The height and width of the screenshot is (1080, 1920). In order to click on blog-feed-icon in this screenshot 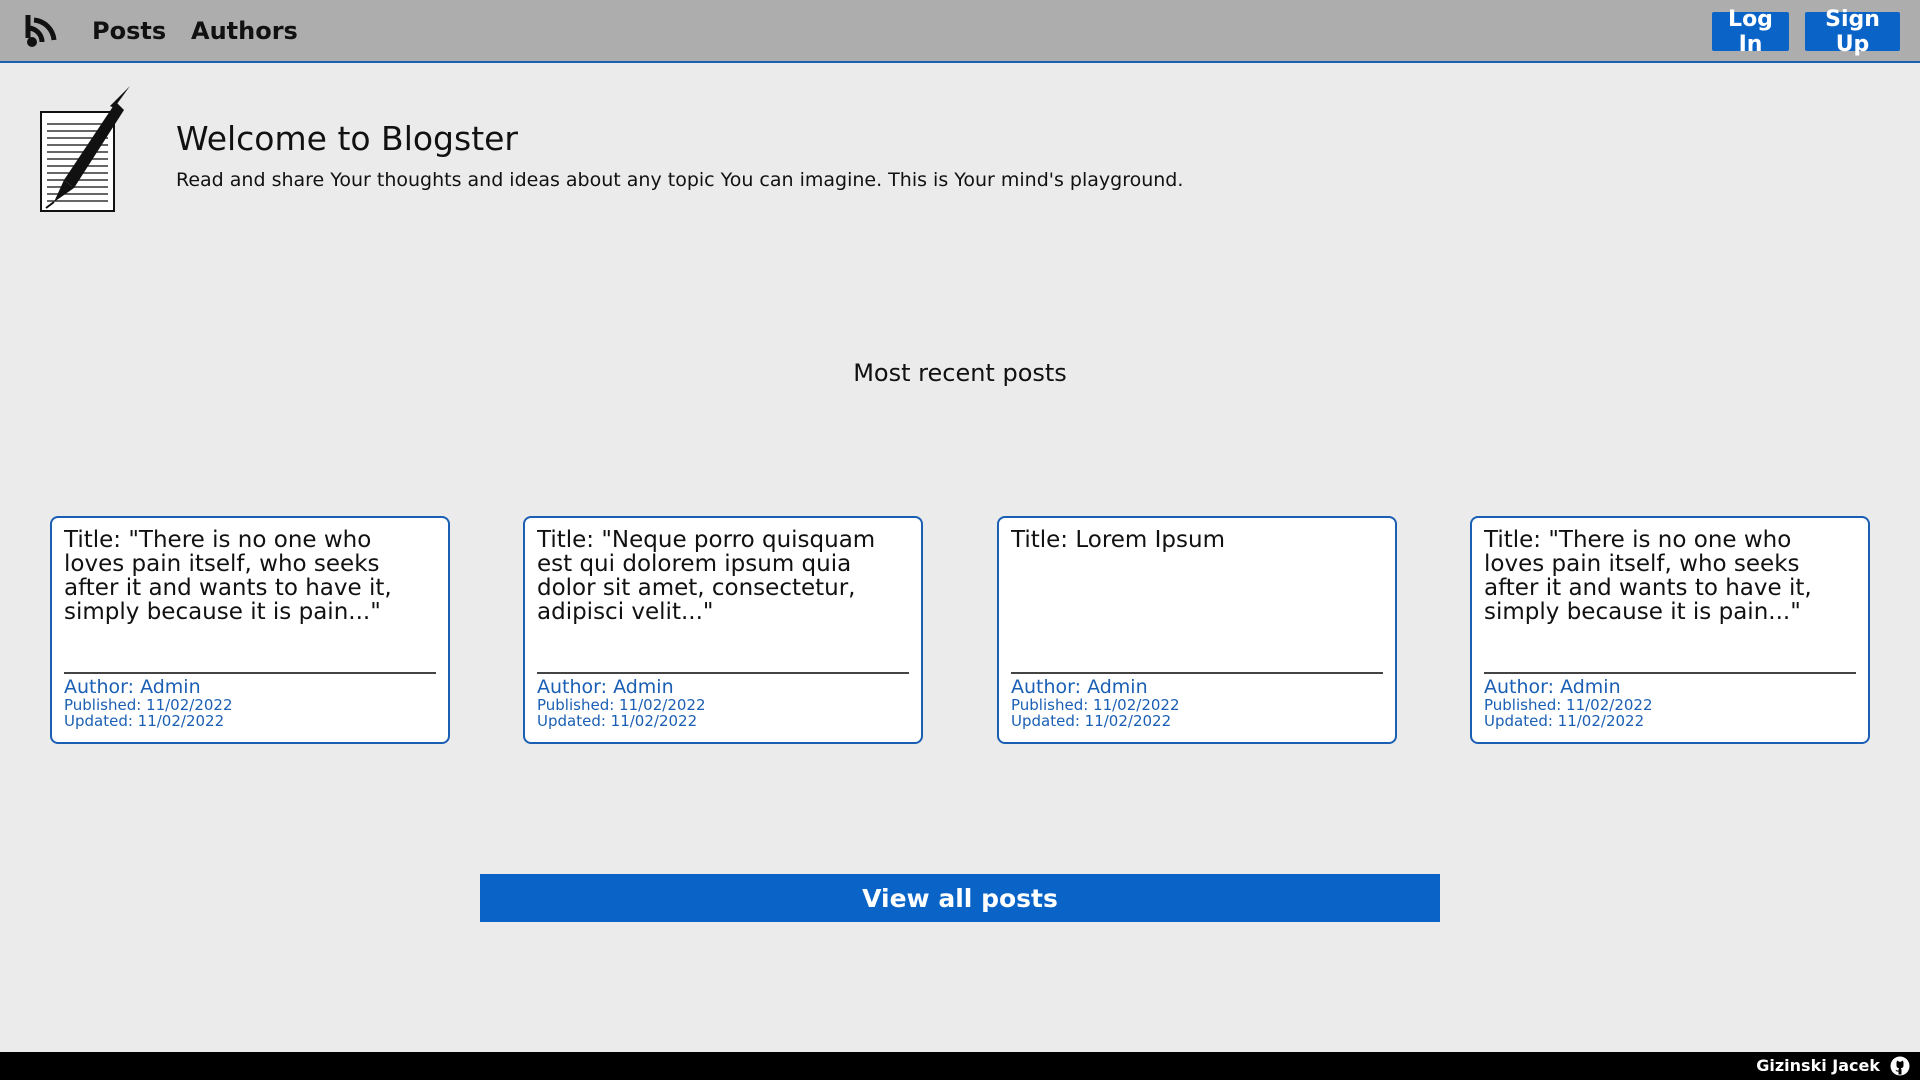, I will do `click(43, 31)`.